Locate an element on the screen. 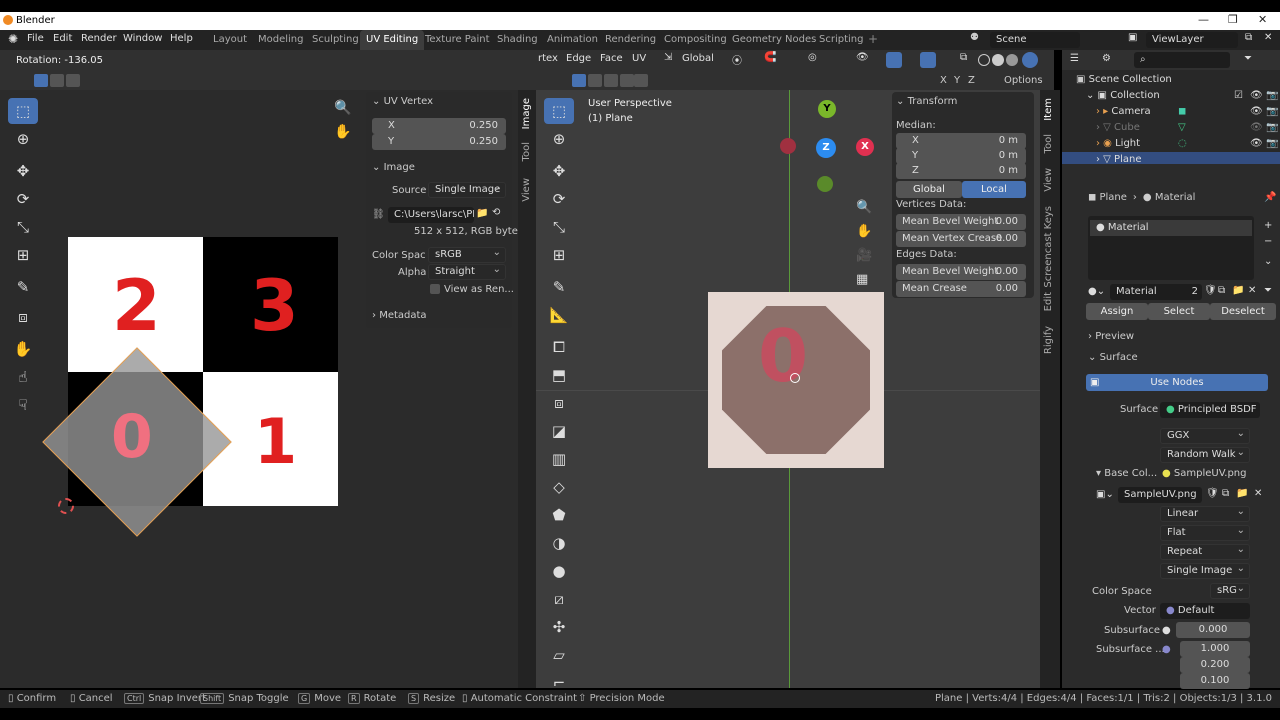 The height and width of the screenshot is (720, 1280). vp-scale-tool-icon: ⤡ is located at coordinates (559, 227).